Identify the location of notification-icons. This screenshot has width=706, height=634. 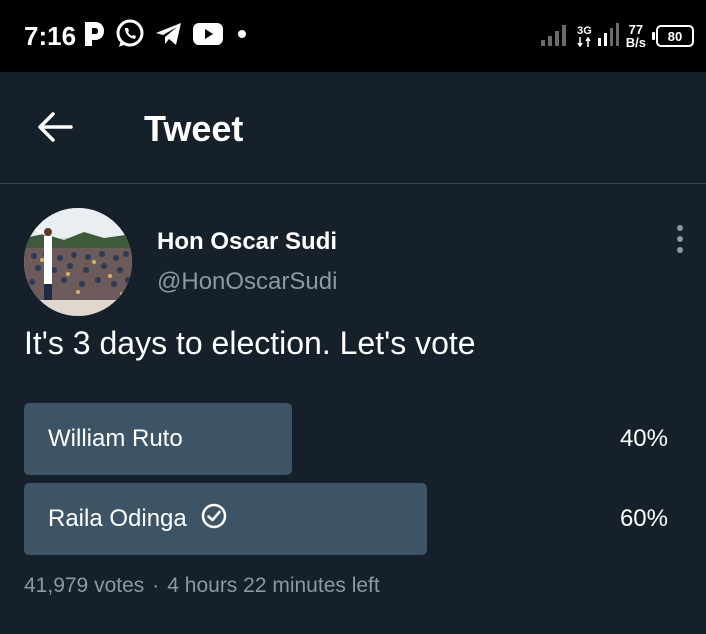
(167, 36).